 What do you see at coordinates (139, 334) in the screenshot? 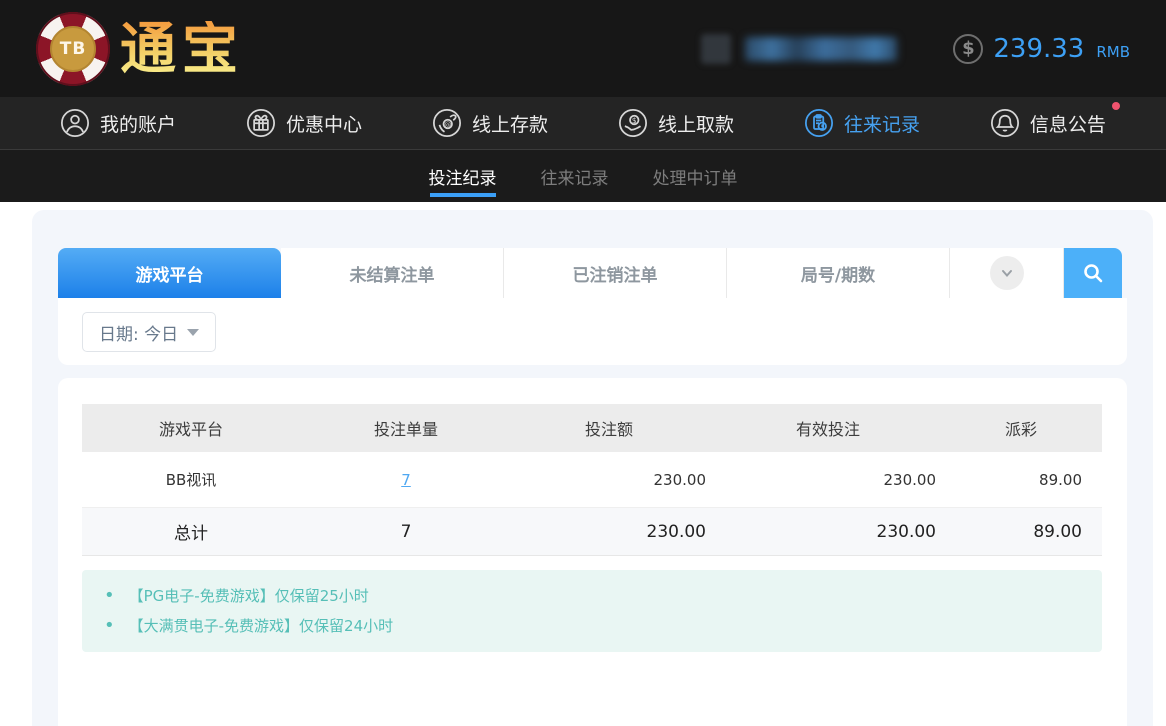
I see `date-filter-label: 日期: 今日` at bounding box center [139, 334].